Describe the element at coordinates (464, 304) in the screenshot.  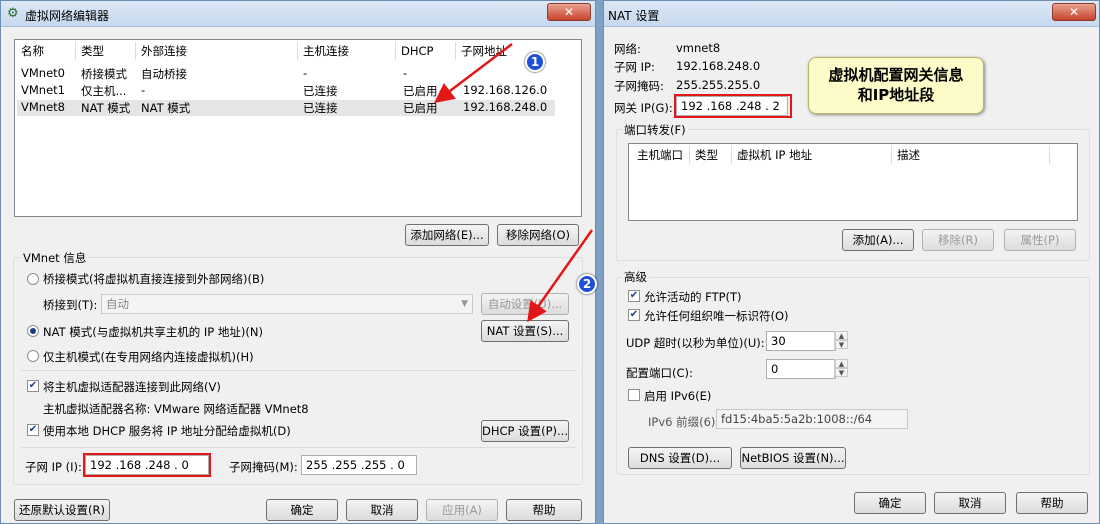
I see `chevron-down-icon: ▼` at that location.